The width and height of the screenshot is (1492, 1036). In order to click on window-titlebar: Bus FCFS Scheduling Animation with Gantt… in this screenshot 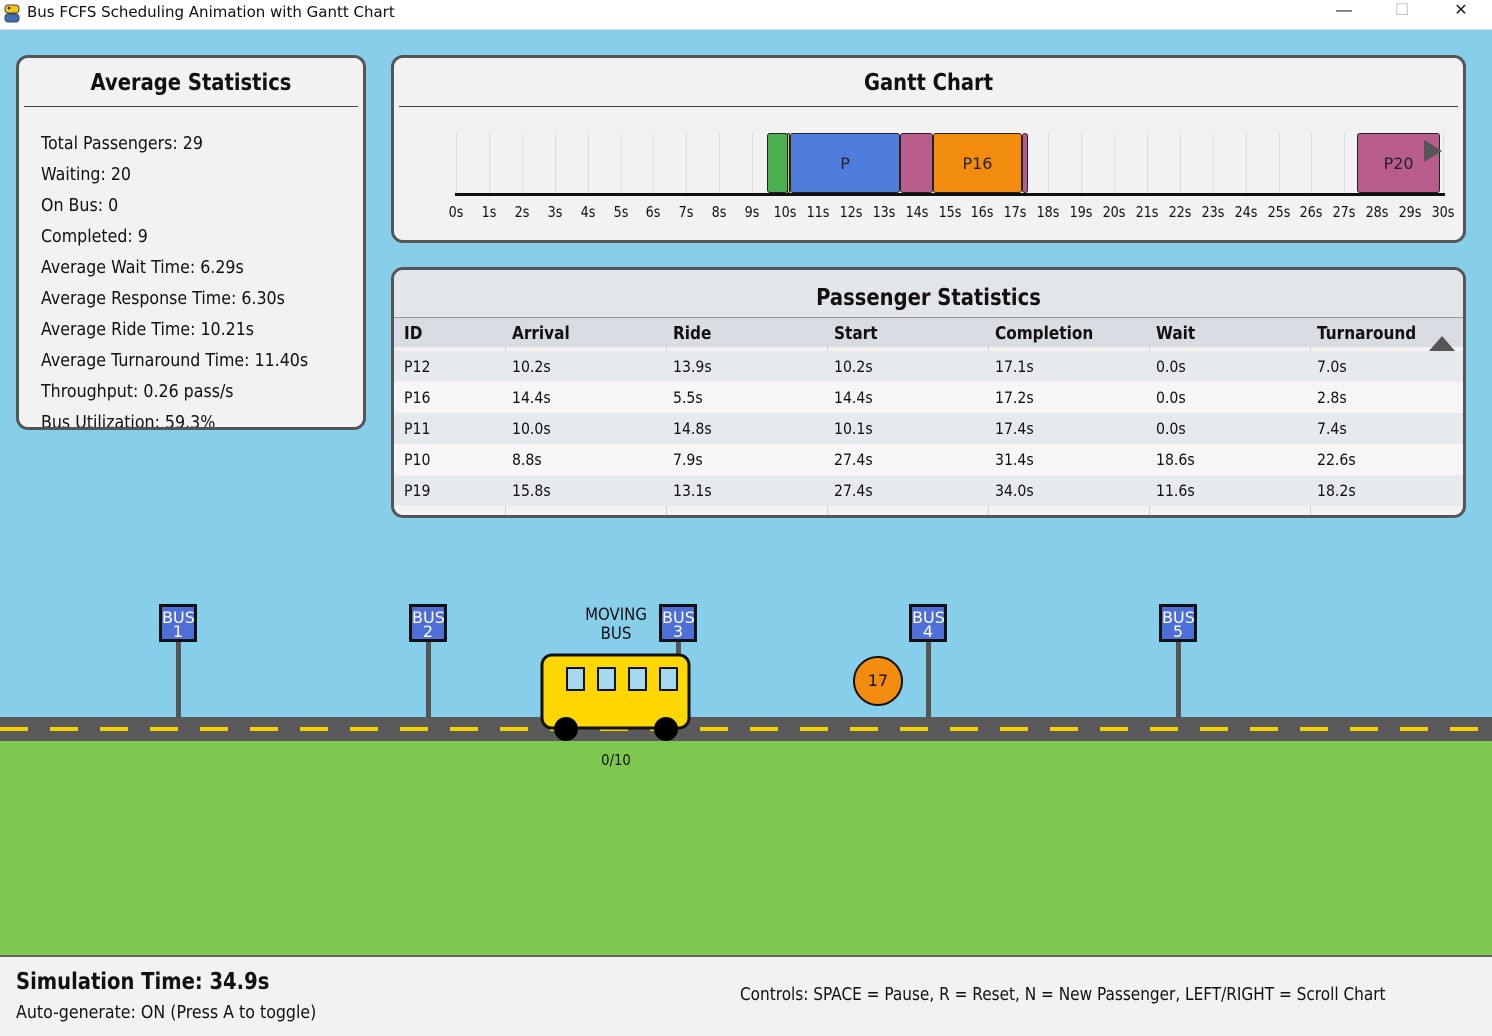, I will do `click(746, 15)`.